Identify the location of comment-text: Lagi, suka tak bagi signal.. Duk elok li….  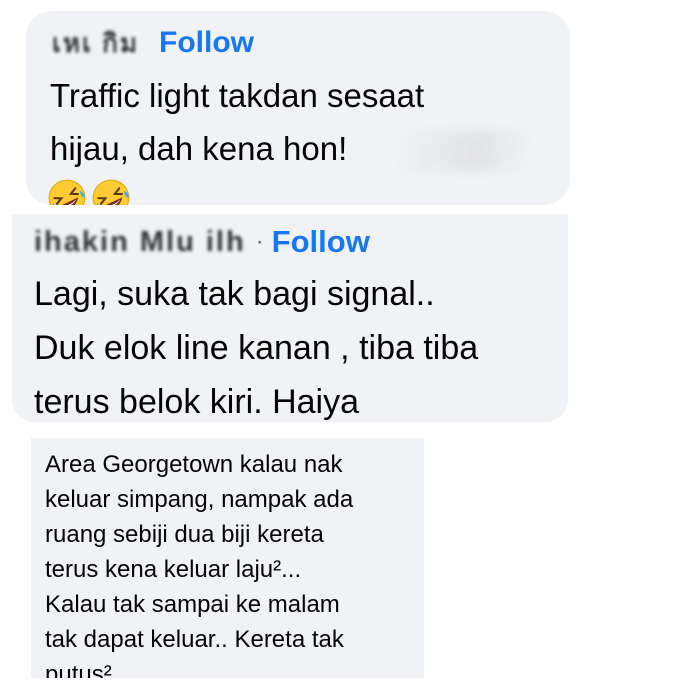
(256, 348).